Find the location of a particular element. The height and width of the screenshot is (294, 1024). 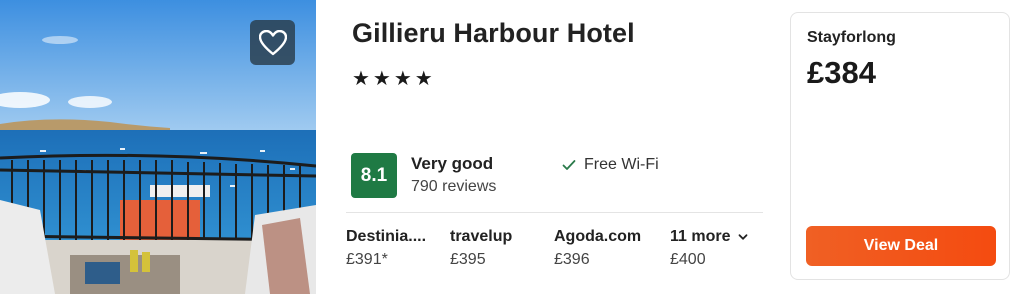

rating-score-badge: 8.1 is located at coordinates (374, 175).